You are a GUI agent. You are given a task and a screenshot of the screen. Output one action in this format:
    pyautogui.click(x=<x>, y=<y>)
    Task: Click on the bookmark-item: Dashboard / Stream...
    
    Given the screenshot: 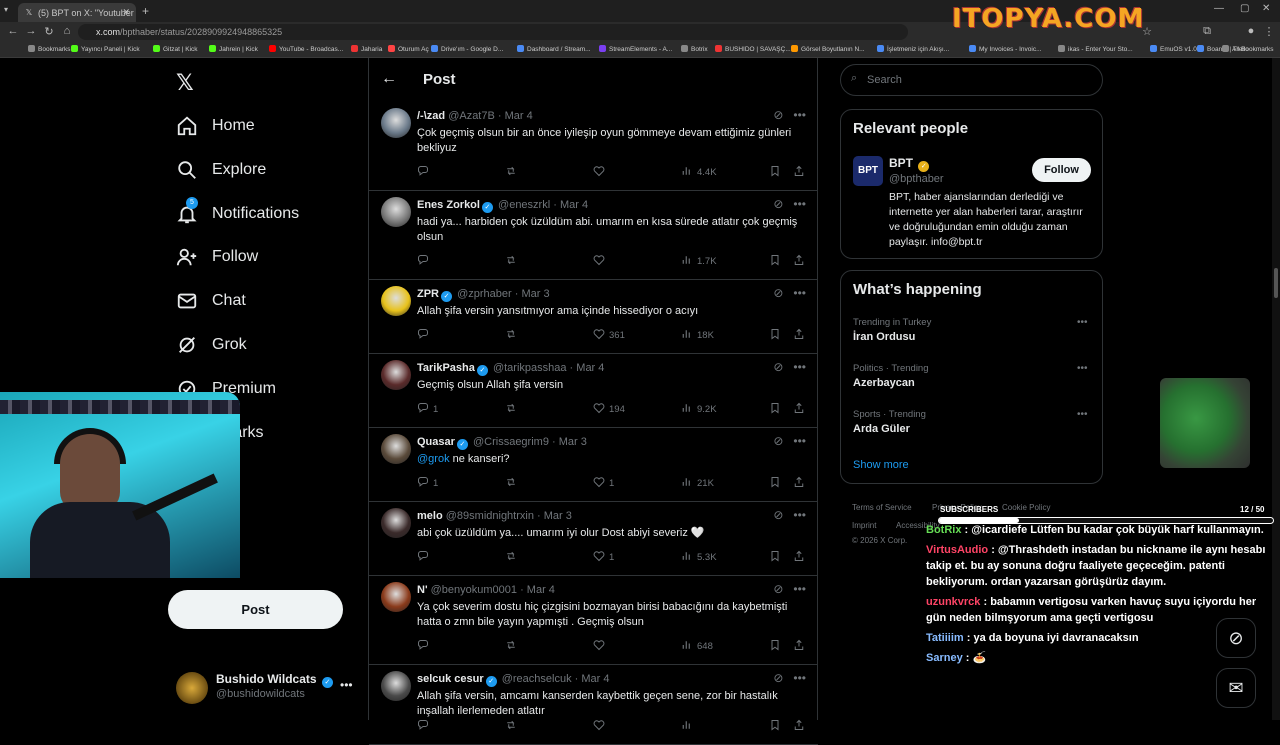 What is the action you would take?
    pyautogui.click(x=554, y=49)
    